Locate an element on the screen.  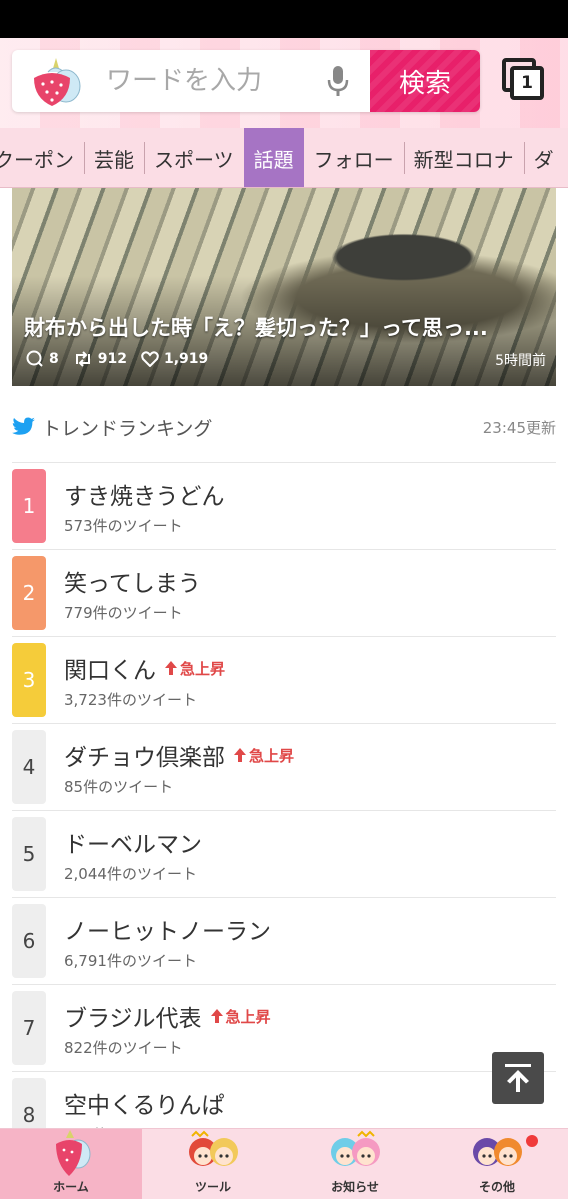
nav-notice-label: お知らせ is located at coordinates (355, 1187).